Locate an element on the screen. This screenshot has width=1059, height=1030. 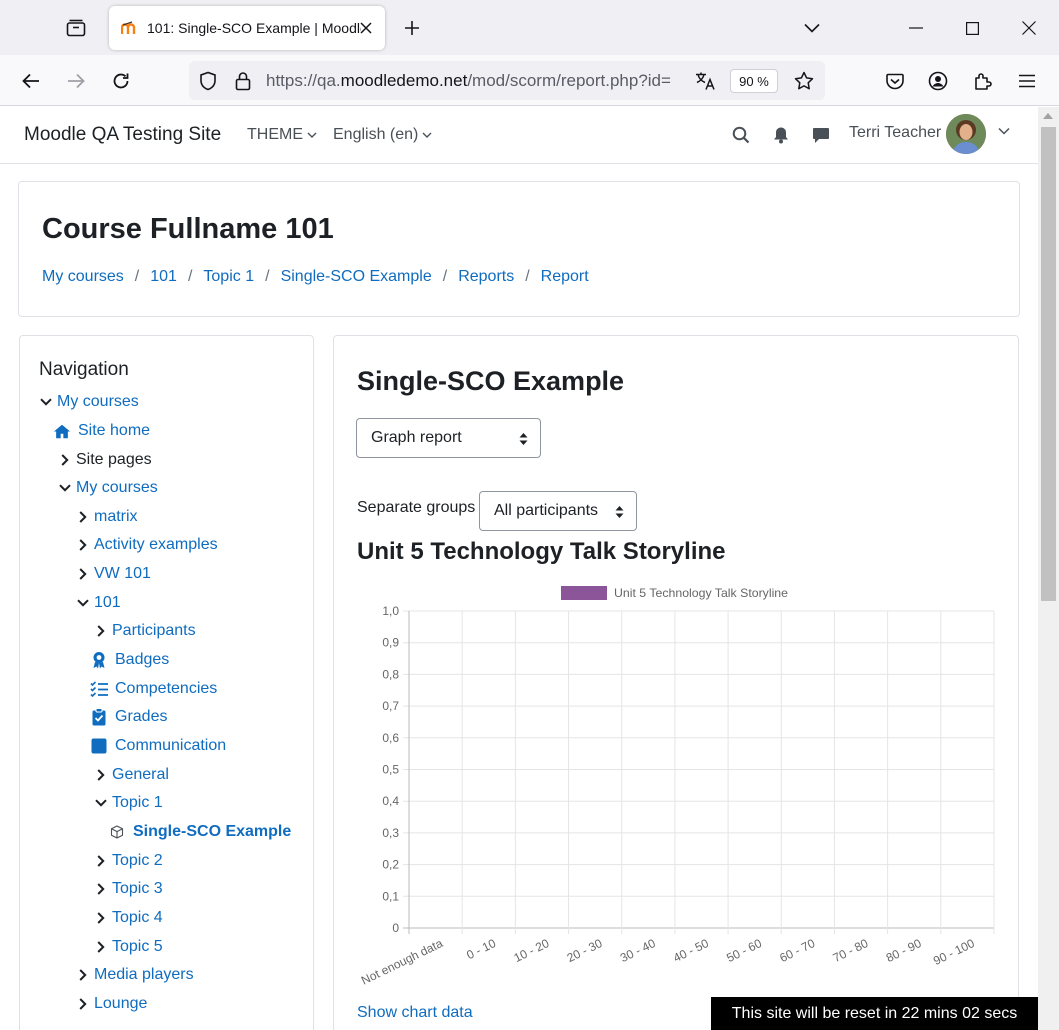
sidebar-item-competencies: Competencies is located at coordinates (153, 689).